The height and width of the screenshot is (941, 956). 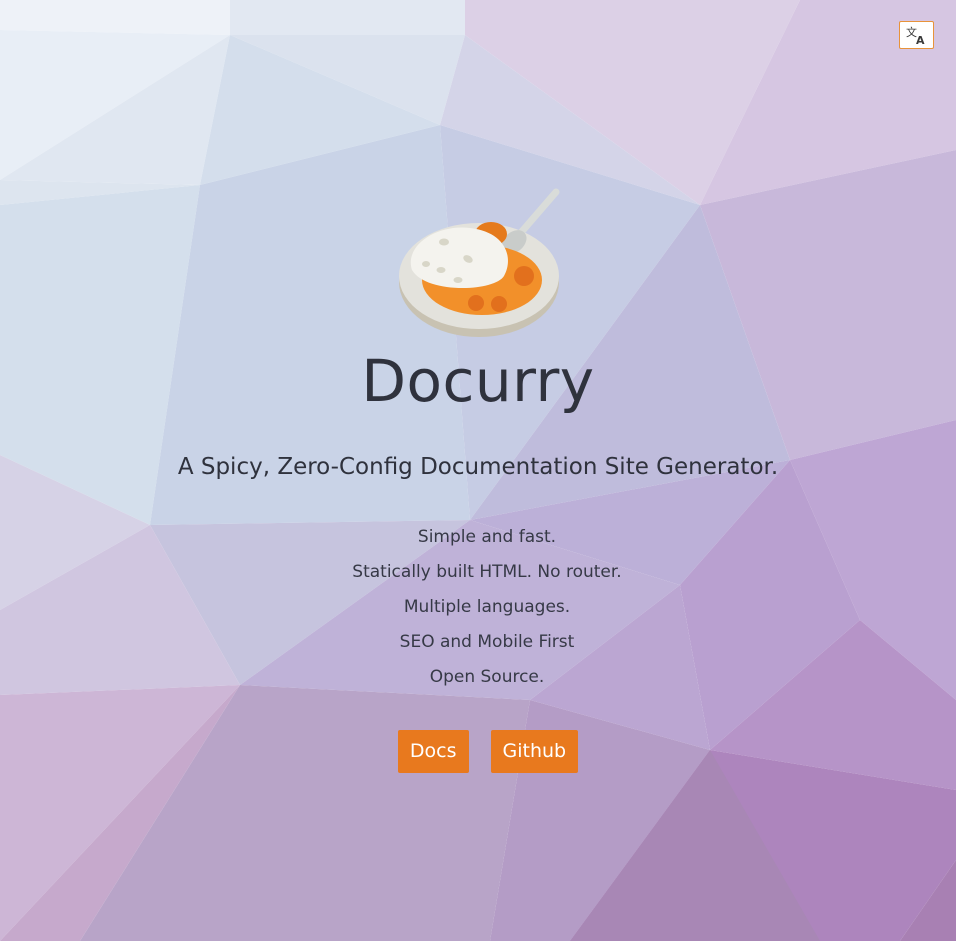 I want to click on svg-text: A, so click(x=920, y=39).